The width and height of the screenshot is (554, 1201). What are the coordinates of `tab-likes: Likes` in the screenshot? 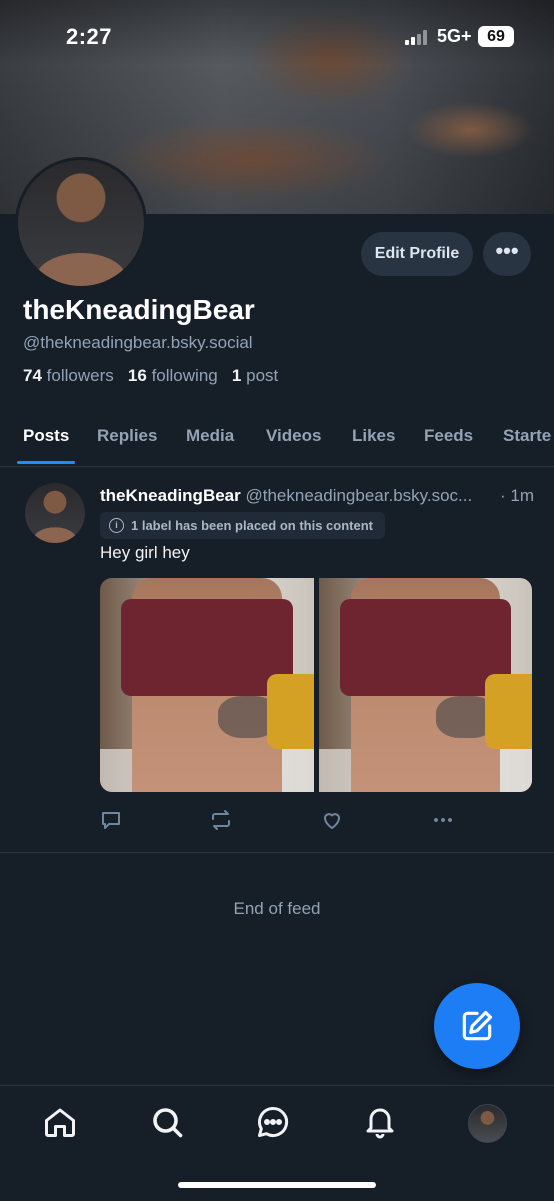 It's located at (373, 436).